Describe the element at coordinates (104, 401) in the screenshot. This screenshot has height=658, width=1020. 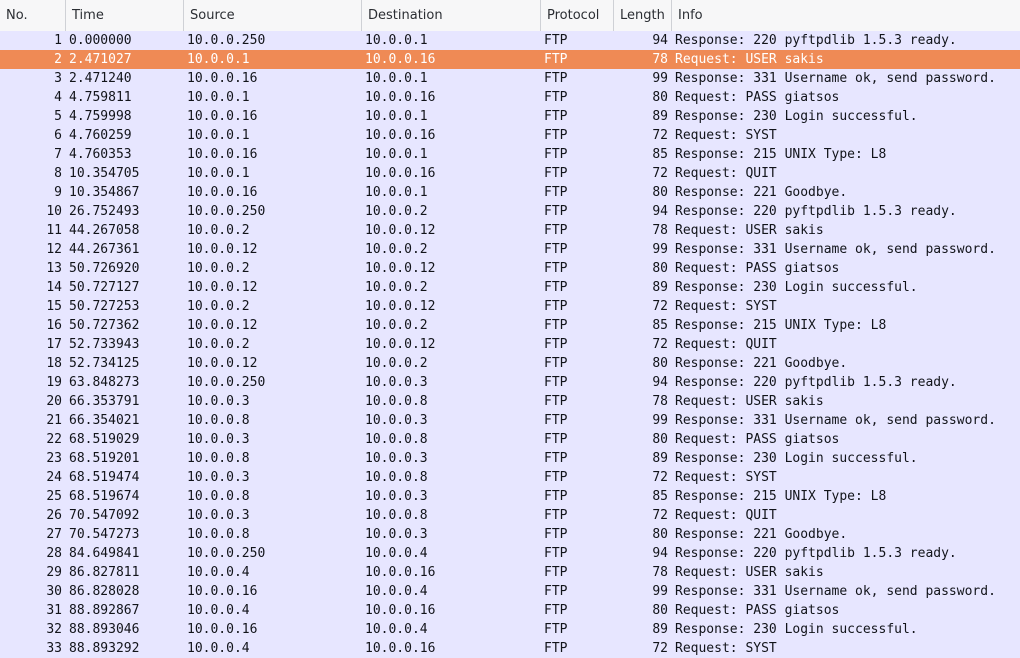
I see `packet-time: 66.353791` at that location.